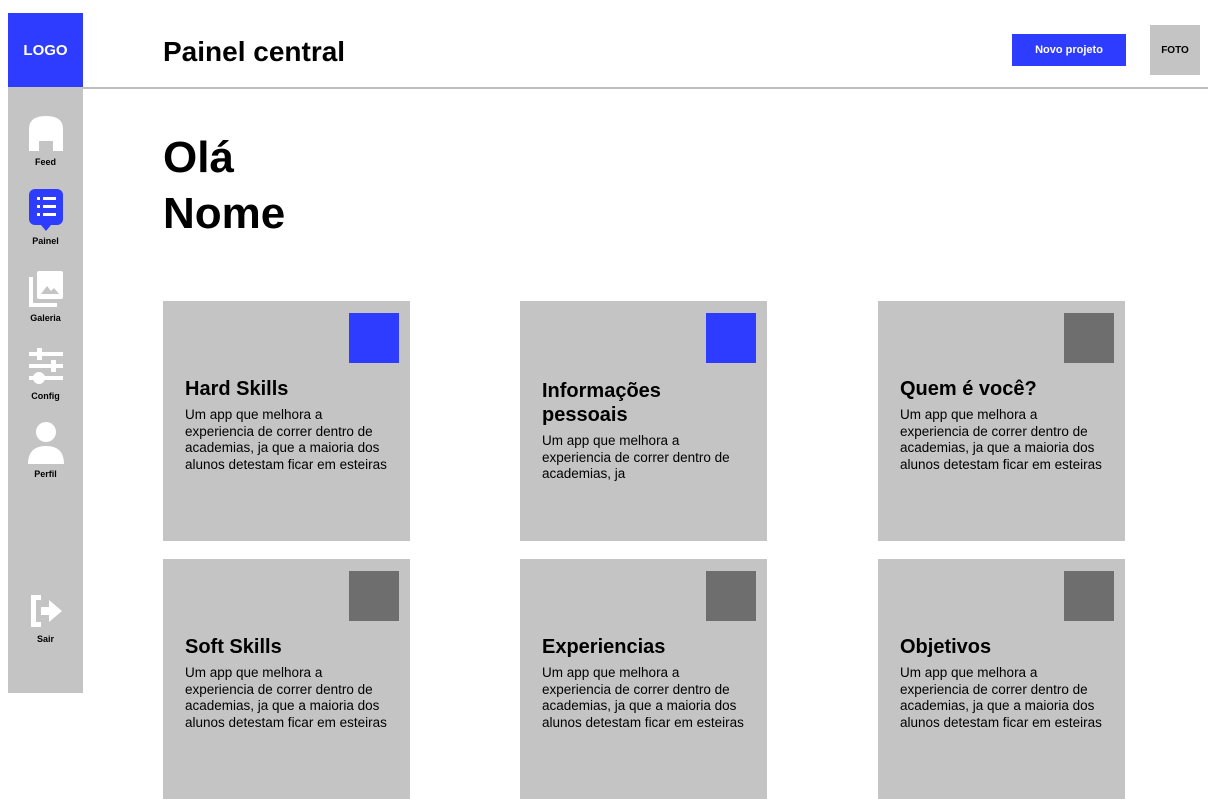 The width and height of the screenshot is (1208, 799). Describe the element at coordinates (968, 389) in the screenshot. I see `card-title: Quem é você?` at that location.